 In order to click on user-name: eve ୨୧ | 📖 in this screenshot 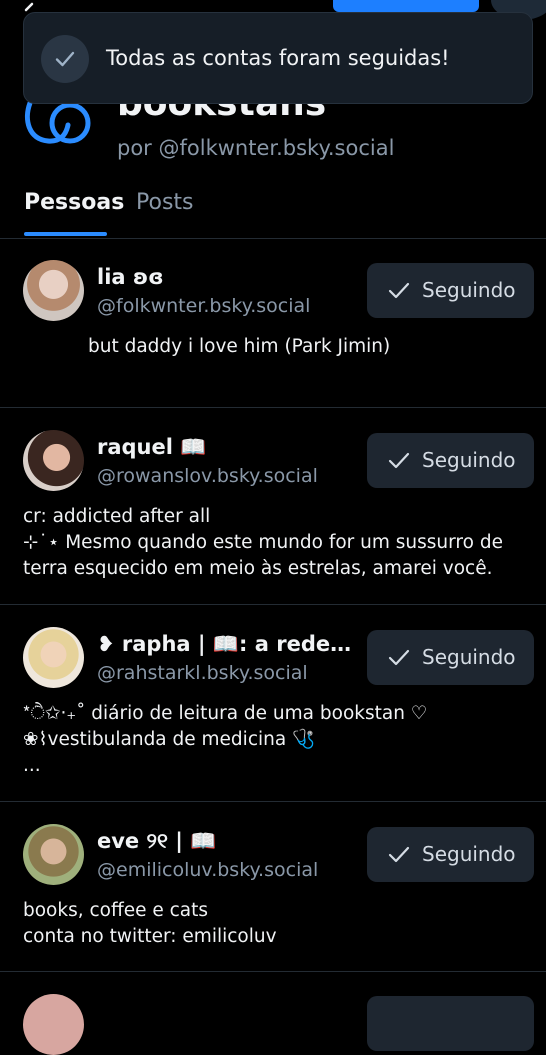, I will do `click(157, 841)`.